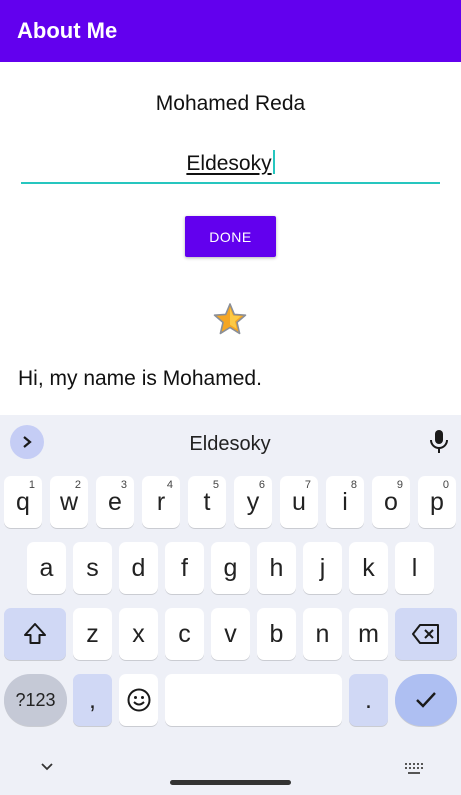  What do you see at coordinates (230, 782) in the screenshot?
I see `home-indicator` at bounding box center [230, 782].